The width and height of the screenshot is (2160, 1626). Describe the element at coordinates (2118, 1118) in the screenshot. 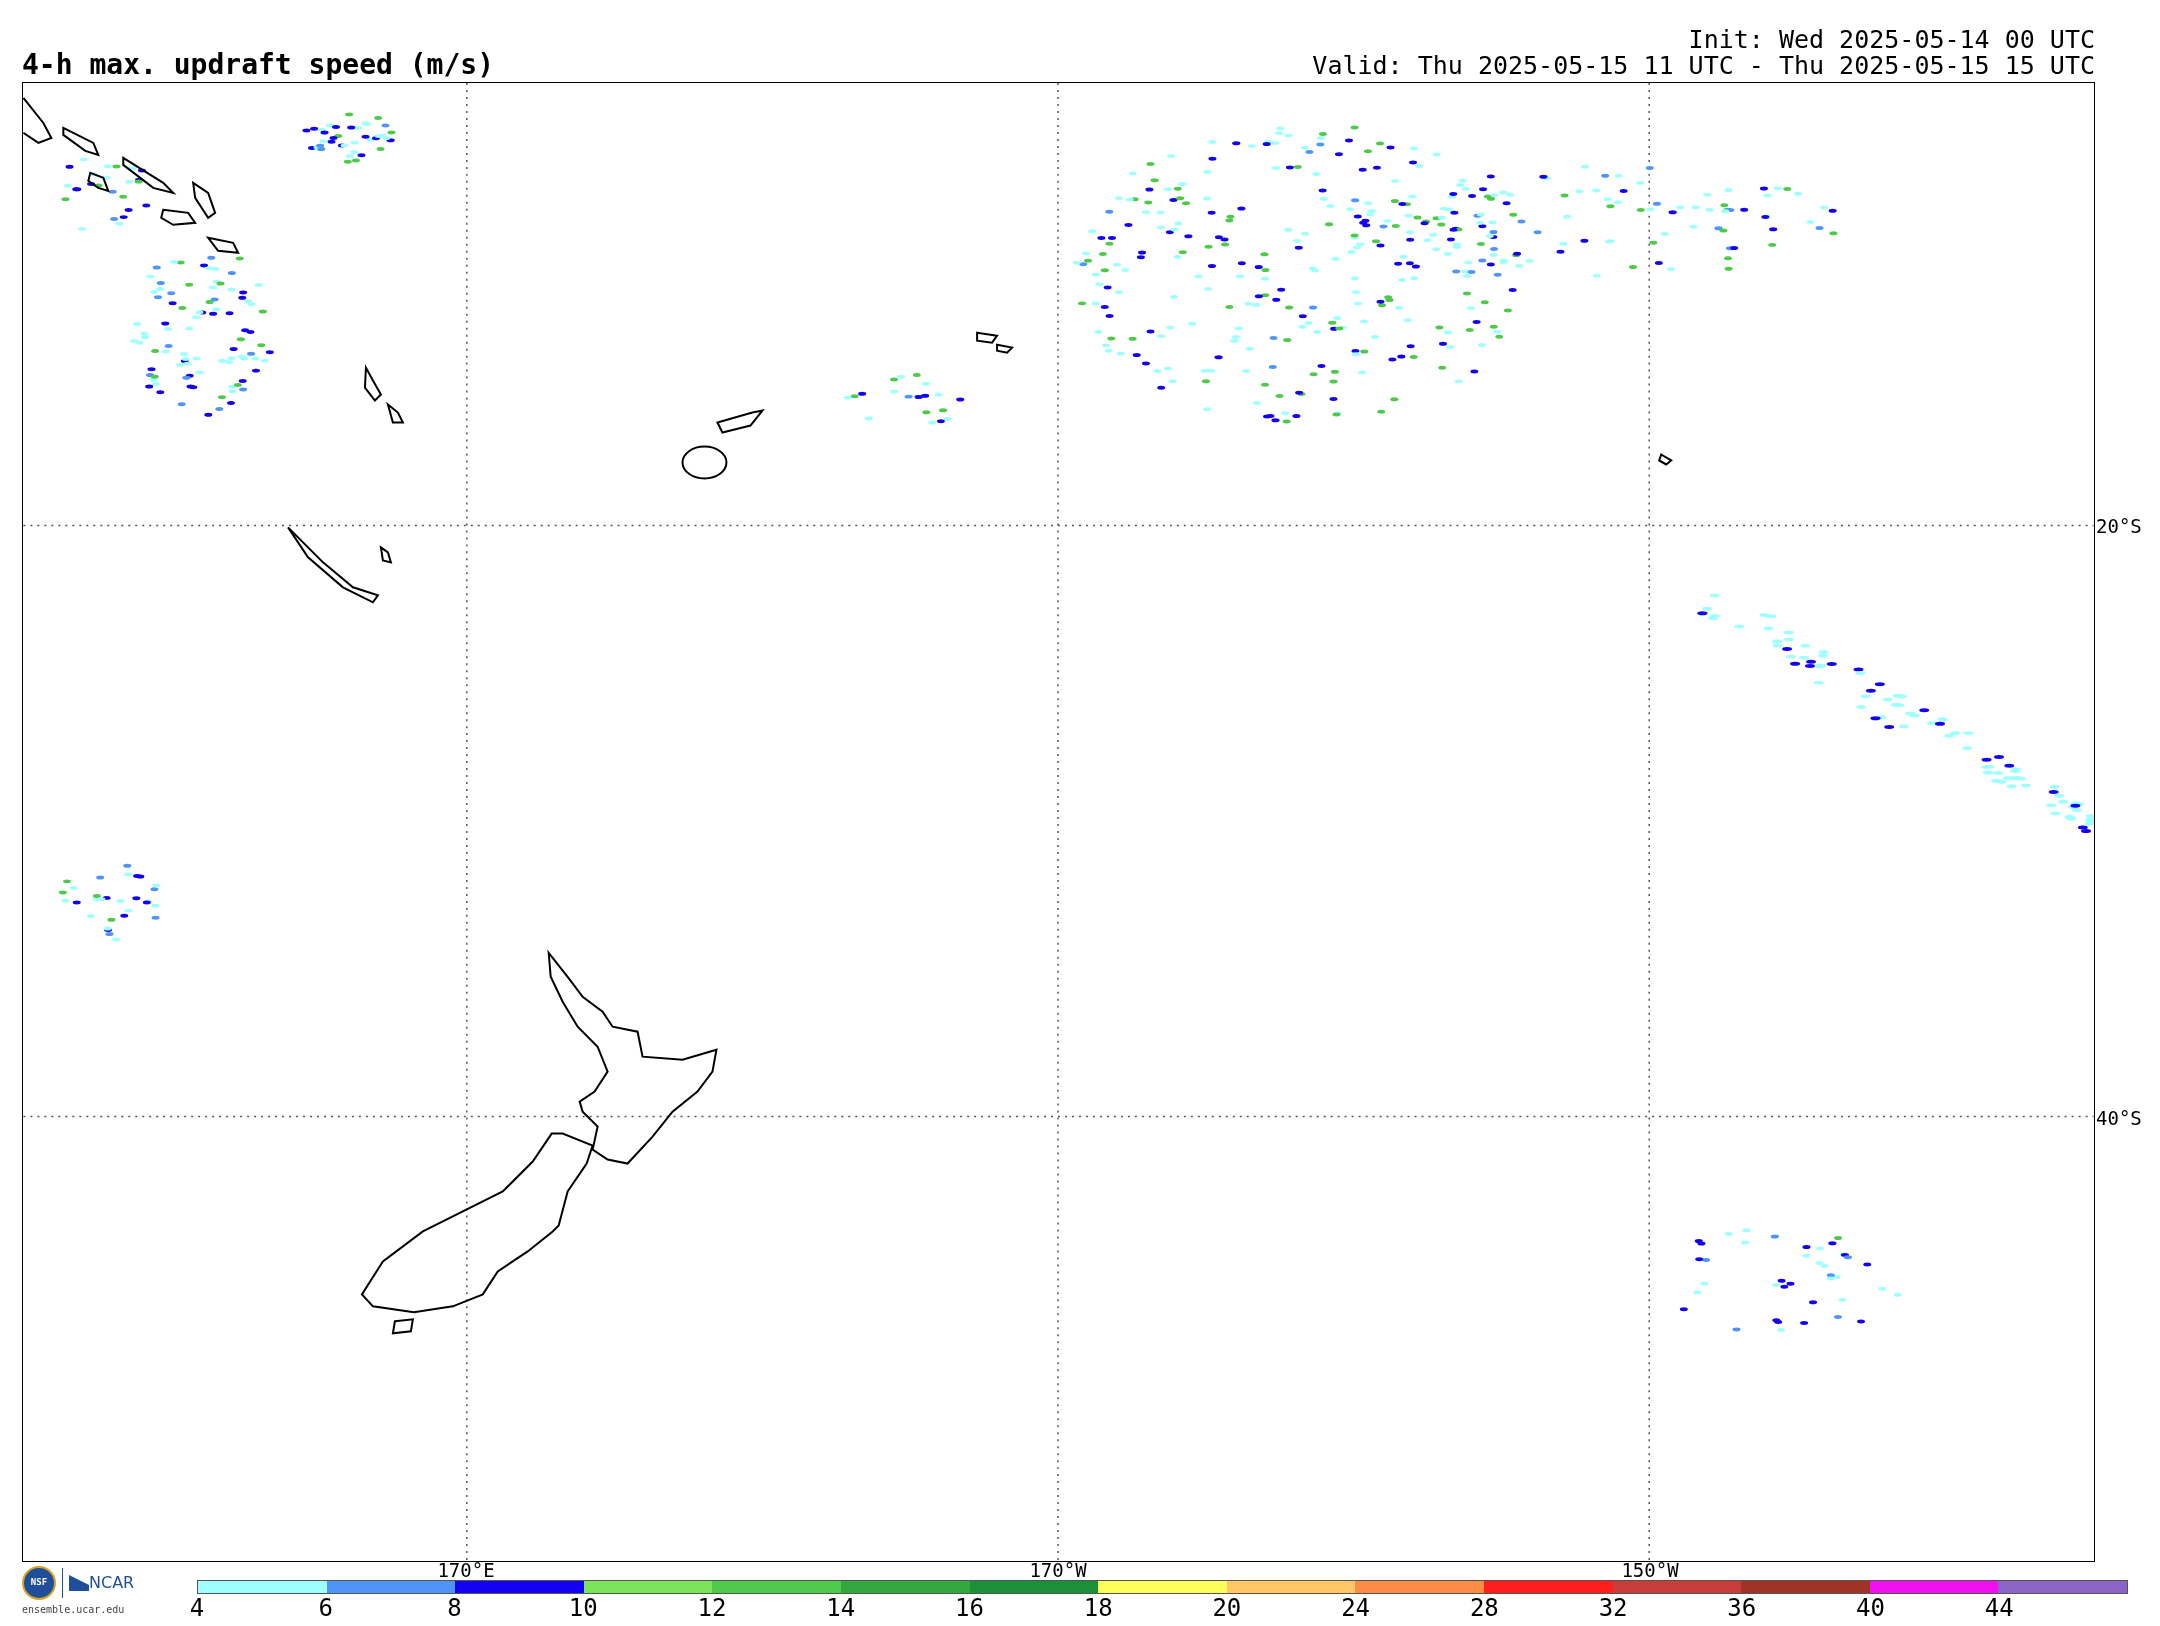

I see `latitude-label: 40°S` at that location.